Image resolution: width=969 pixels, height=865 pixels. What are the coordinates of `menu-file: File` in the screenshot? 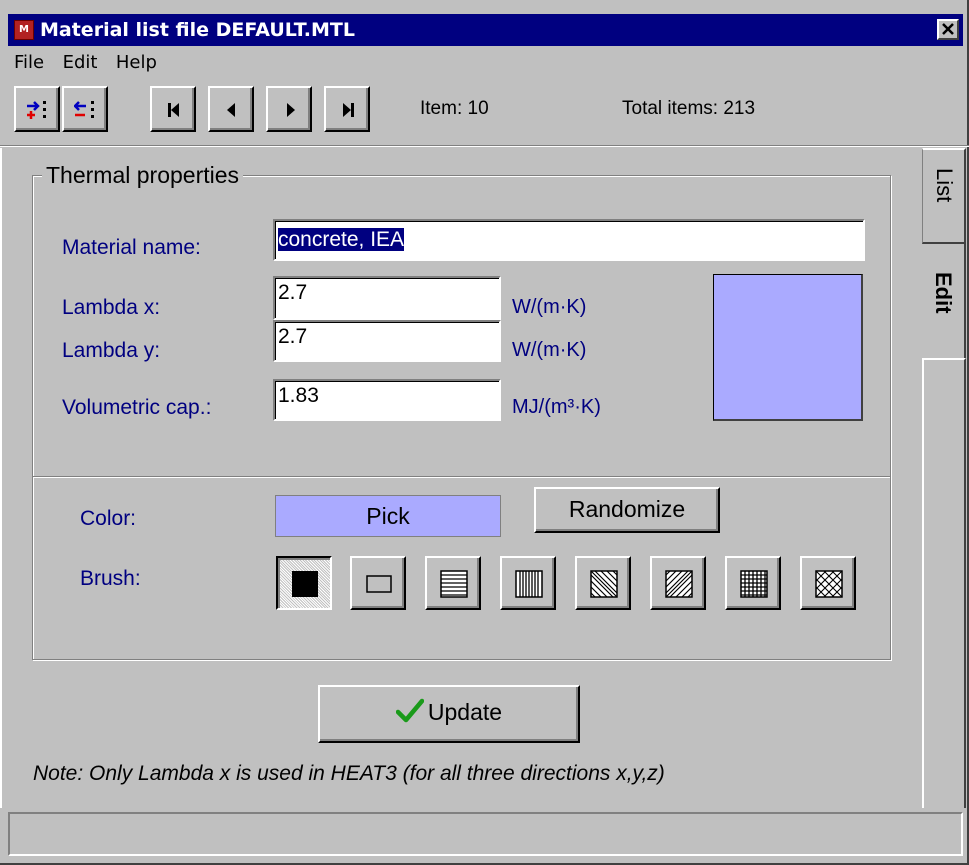 It's located at (29, 62).